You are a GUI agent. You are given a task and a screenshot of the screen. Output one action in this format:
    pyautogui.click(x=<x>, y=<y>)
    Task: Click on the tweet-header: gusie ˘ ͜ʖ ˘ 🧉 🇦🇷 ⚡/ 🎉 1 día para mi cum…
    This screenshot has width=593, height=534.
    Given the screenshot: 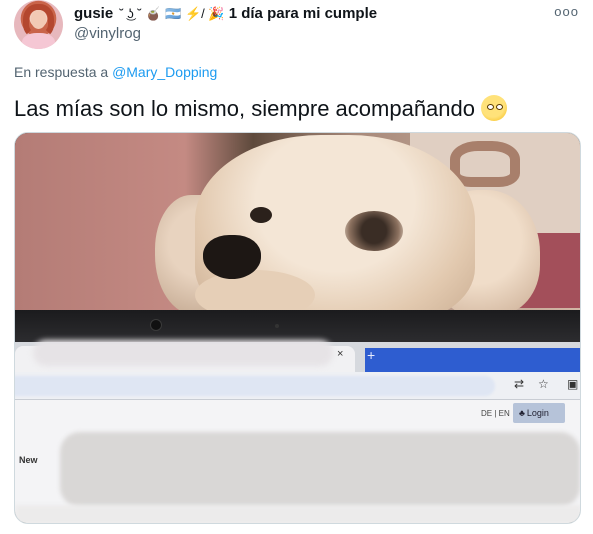 What is the action you would take?
    pyautogui.click(x=296, y=25)
    